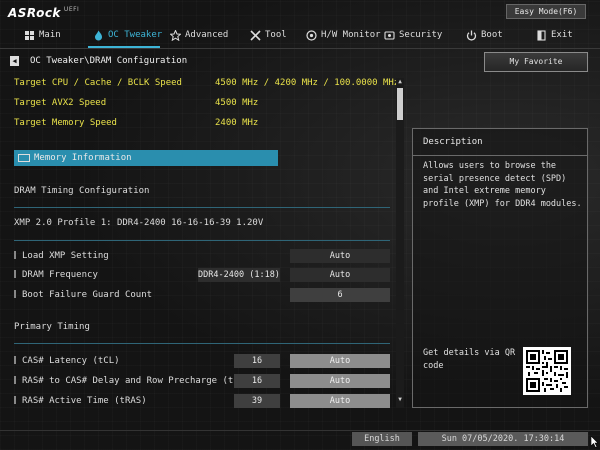 The image size is (600, 450). Describe the element at coordinates (311, 35) in the screenshot. I see `monitor-icon` at that location.